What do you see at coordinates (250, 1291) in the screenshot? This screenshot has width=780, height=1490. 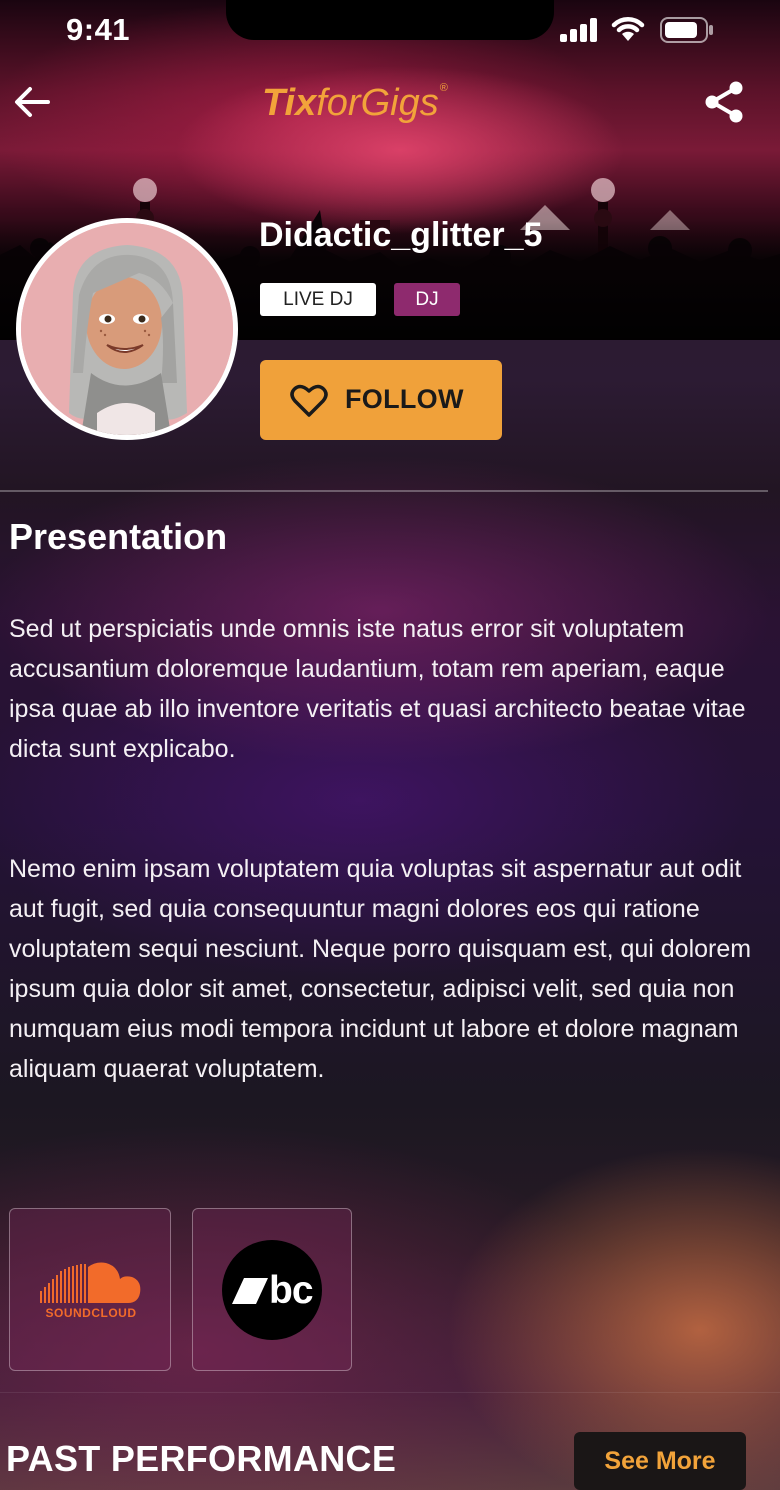 I see `bandcamp-parallelogram-icon` at bounding box center [250, 1291].